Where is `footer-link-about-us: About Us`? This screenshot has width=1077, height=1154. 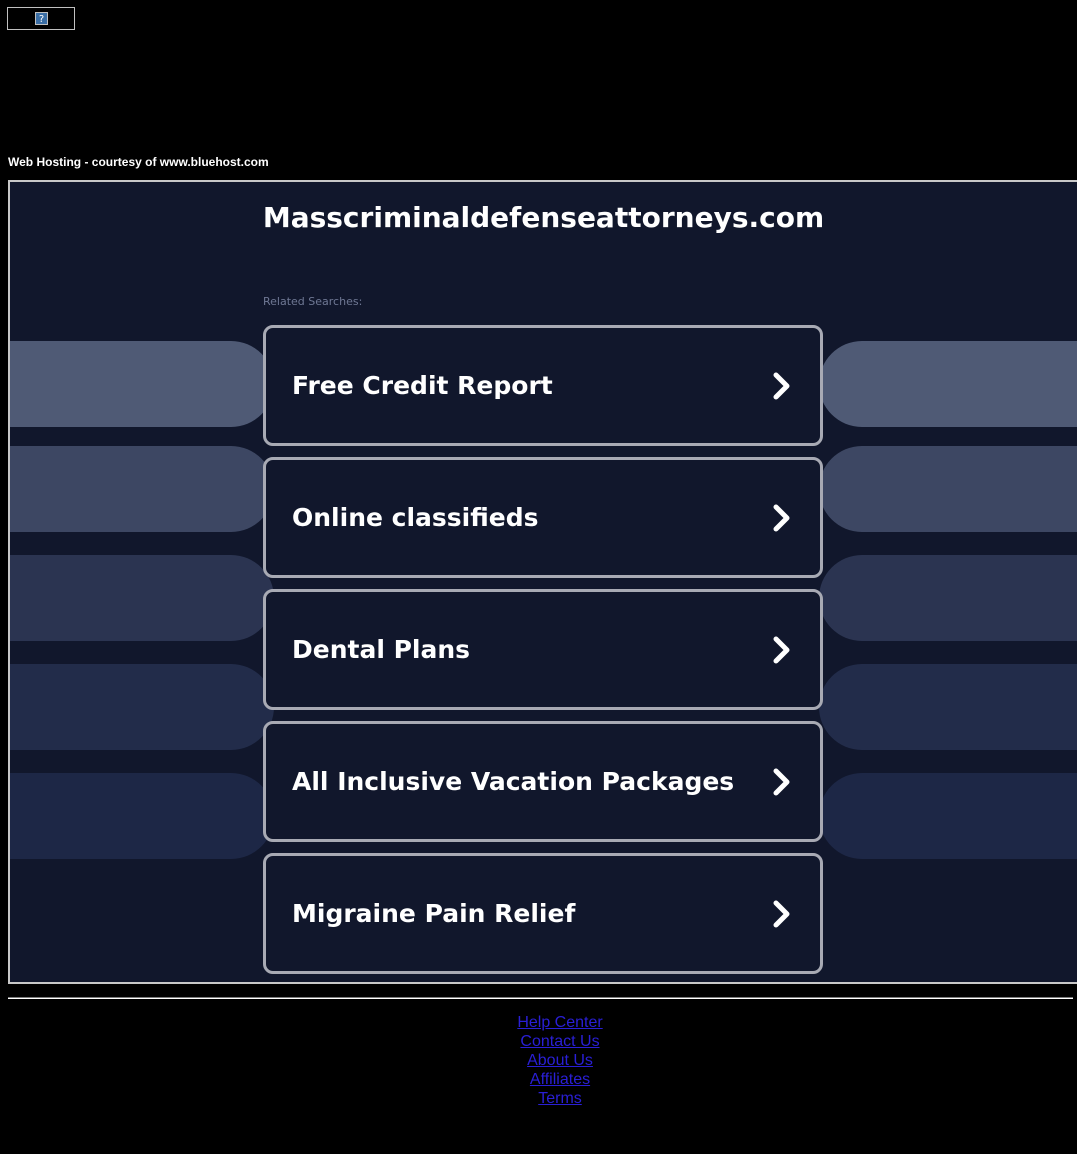 footer-link-about-us: About Us is located at coordinates (538, 1060).